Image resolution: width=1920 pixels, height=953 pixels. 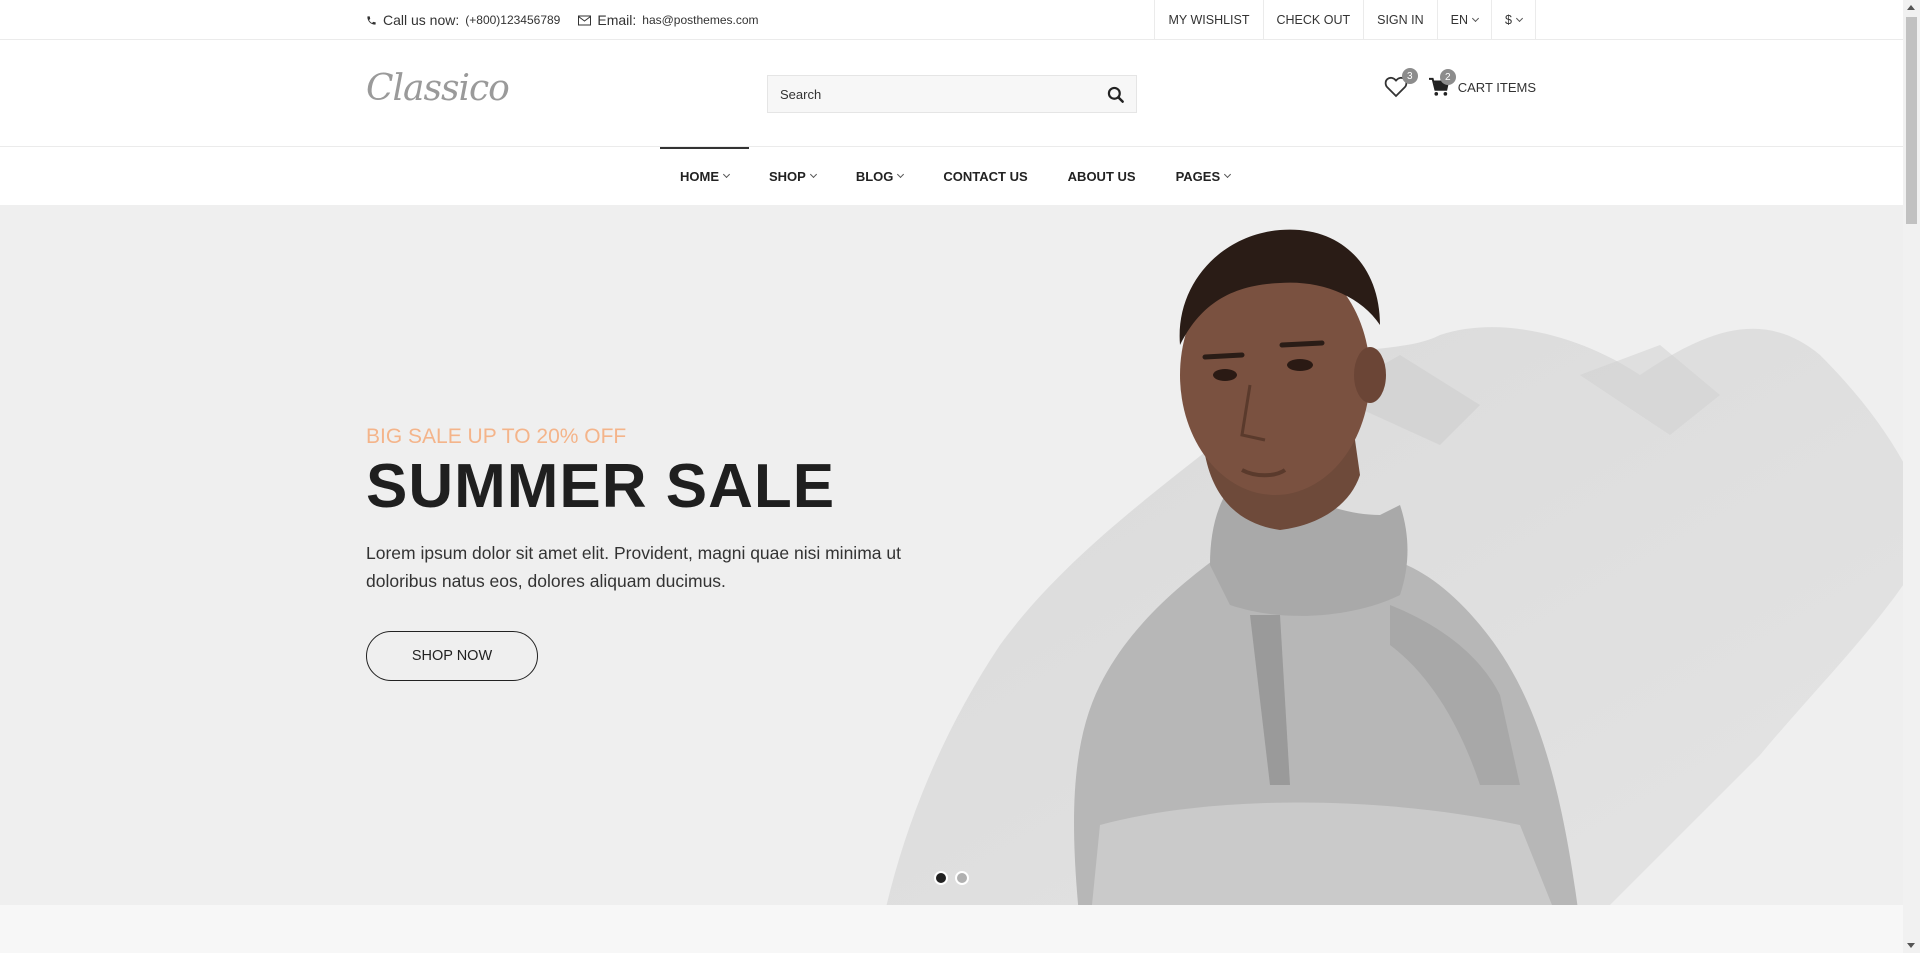 I want to click on nav-item-home: HOME, so click(x=704, y=176).